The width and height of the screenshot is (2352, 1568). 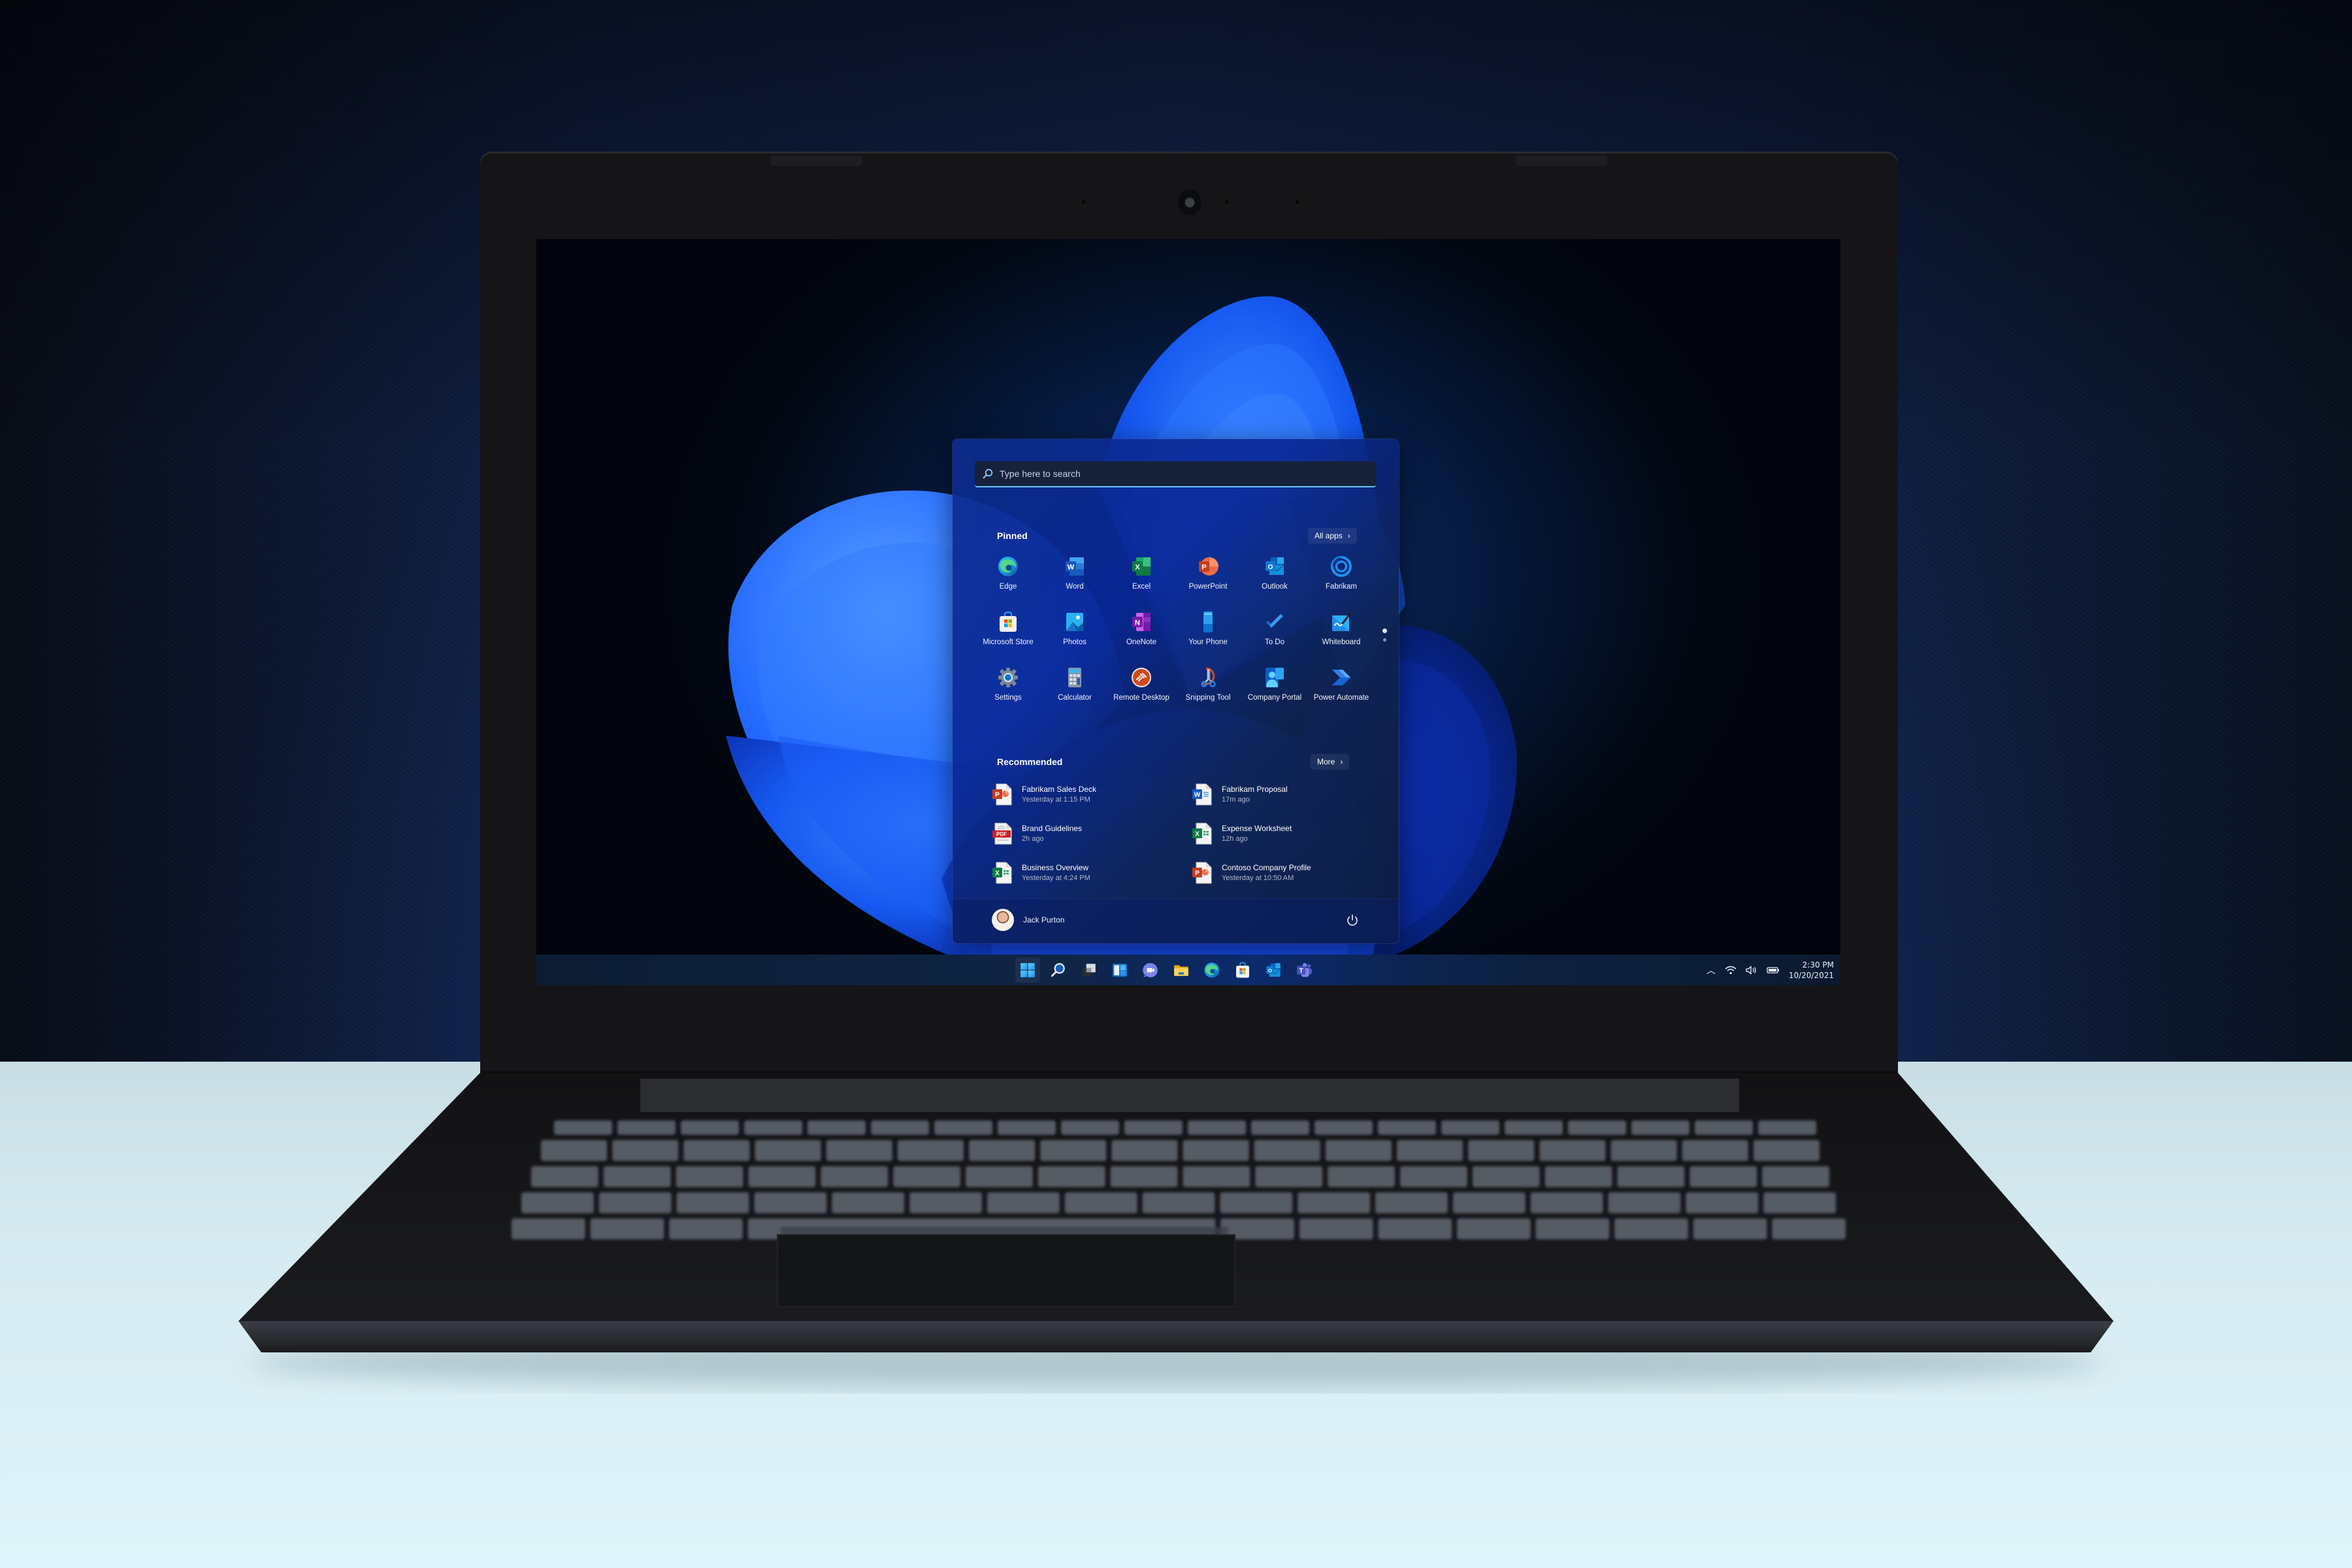 I want to click on taskbar-search-button, so click(x=1058, y=970).